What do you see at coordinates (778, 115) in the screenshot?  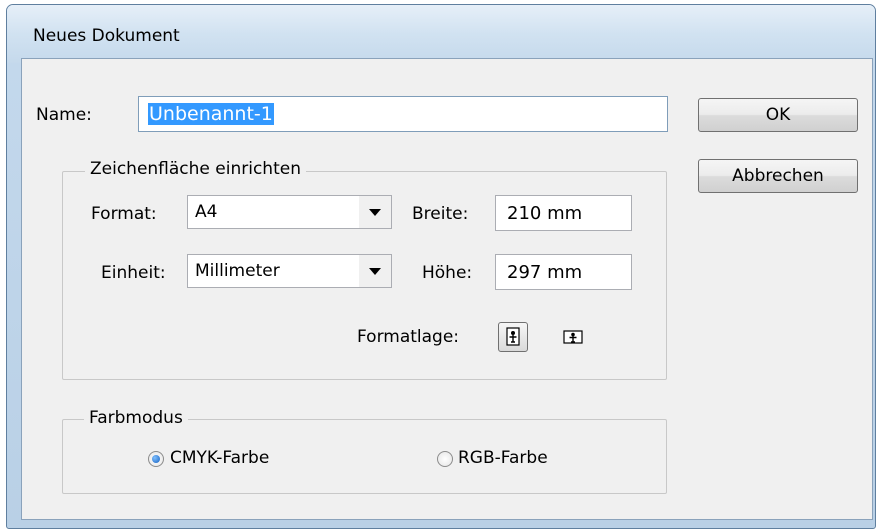 I see `ok-button: OK` at bounding box center [778, 115].